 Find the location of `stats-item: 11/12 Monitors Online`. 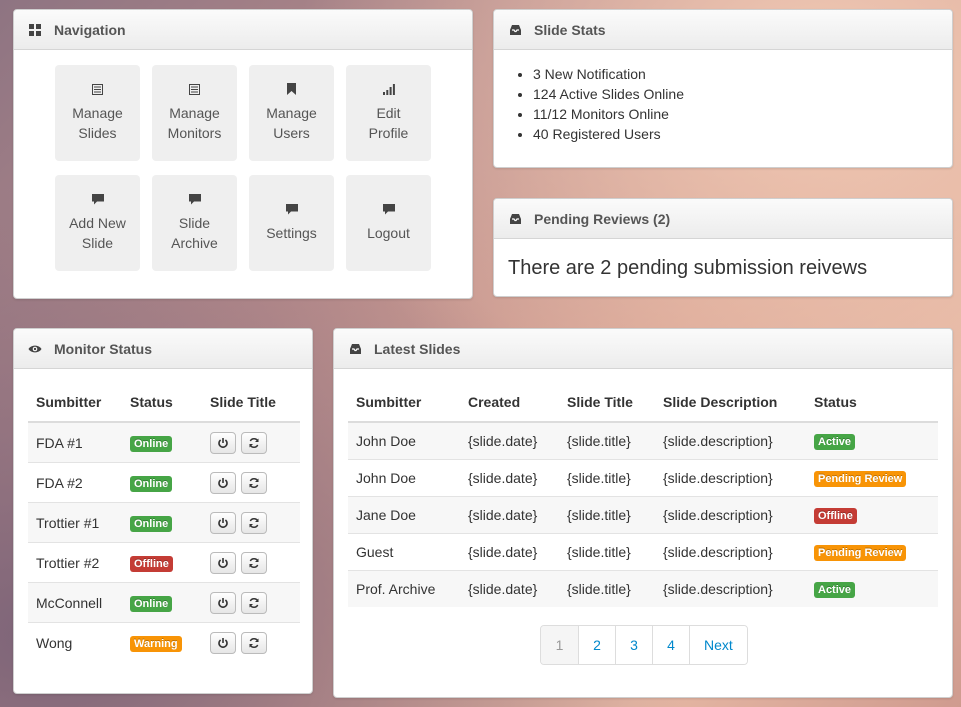

stats-item: 11/12 Monitors Online is located at coordinates (608, 114).